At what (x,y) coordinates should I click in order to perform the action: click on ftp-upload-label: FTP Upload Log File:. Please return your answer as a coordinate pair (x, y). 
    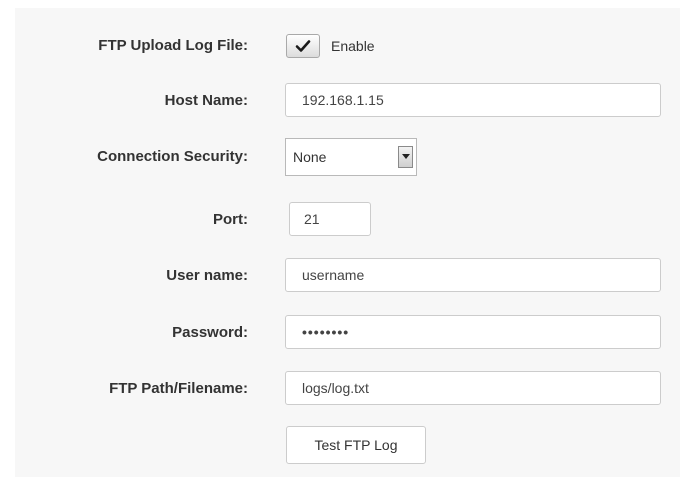
    Looking at the image, I should click on (173, 45).